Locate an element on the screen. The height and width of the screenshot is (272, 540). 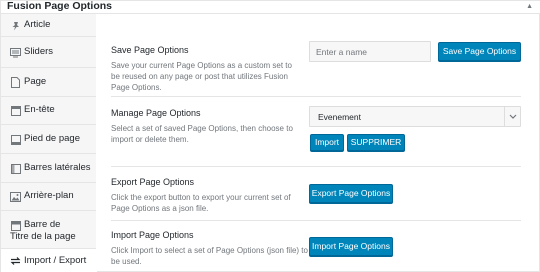
sidebar-item-article: Article is located at coordinates (48, 25).